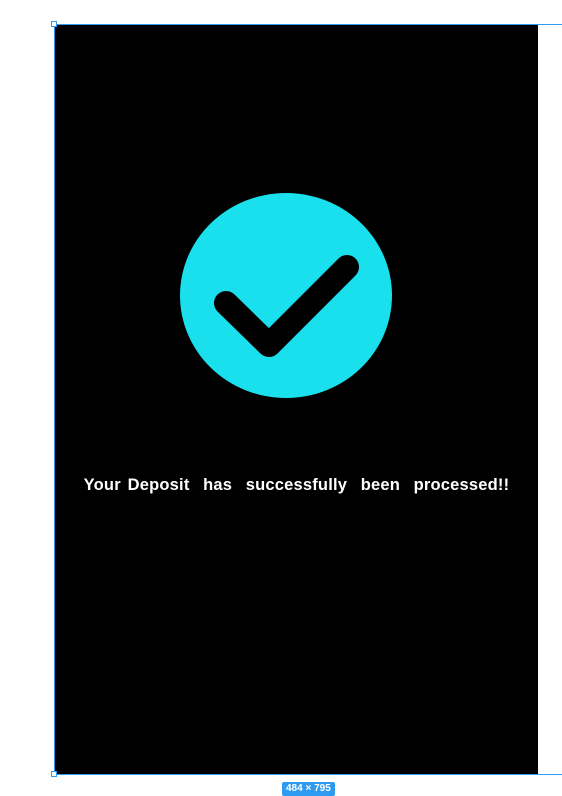 Image resolution: width=562 pixels, height=796 pixels. Describe the element at coordinates (54, 24) in the screenshot. I see `selection-handle-top-left` at that location.